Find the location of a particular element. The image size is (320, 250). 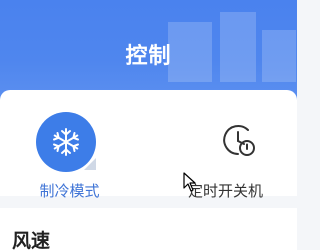

page-title: 控制 is located at coordinates (148, 56).